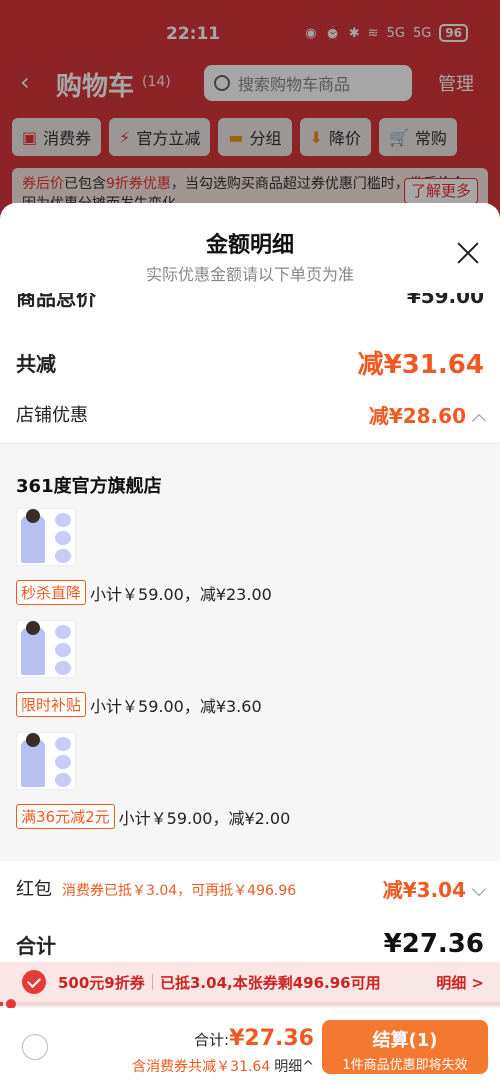 This screenshot has width=500, height=1085. What do you see at coordinates (249, 274) in the screenshot?
I see `sheet-subtitle: 实际优惠金额请以下单页为准` at bounding box center [249, 274].